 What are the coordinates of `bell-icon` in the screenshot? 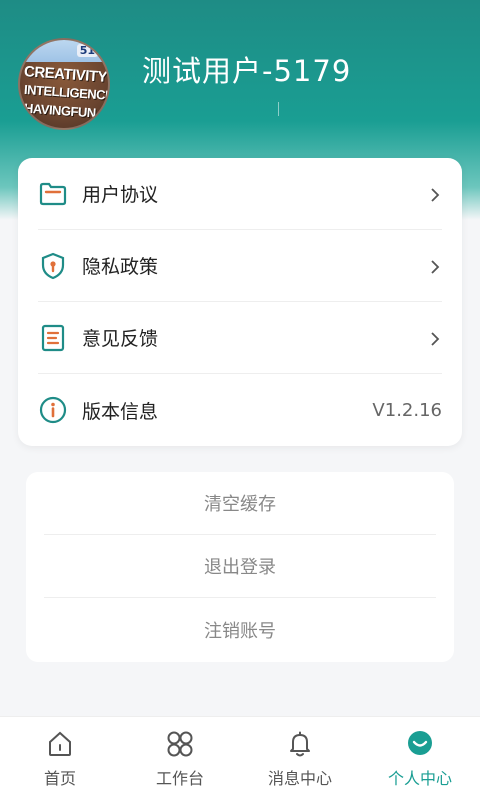 It's located at (300, 744).